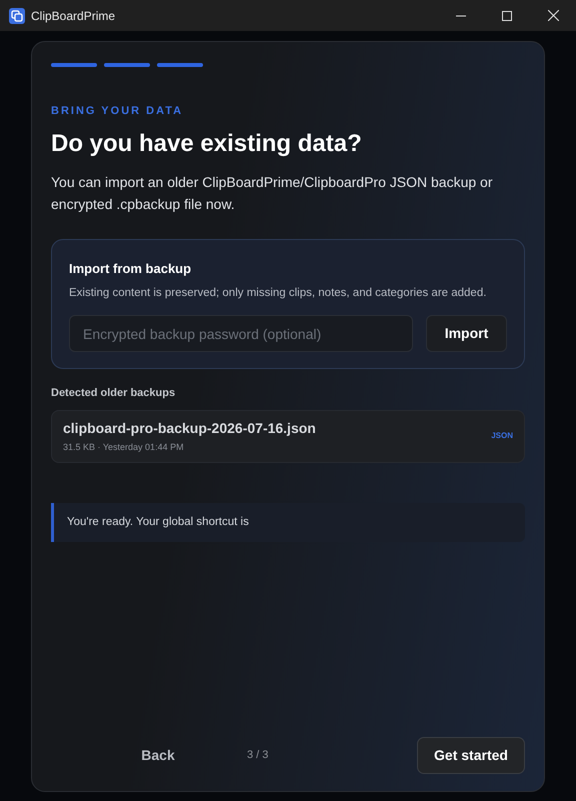  I want to click on backup-meta: 31.5 KB · Yesterday 01:44 PM, so click(124, 447).